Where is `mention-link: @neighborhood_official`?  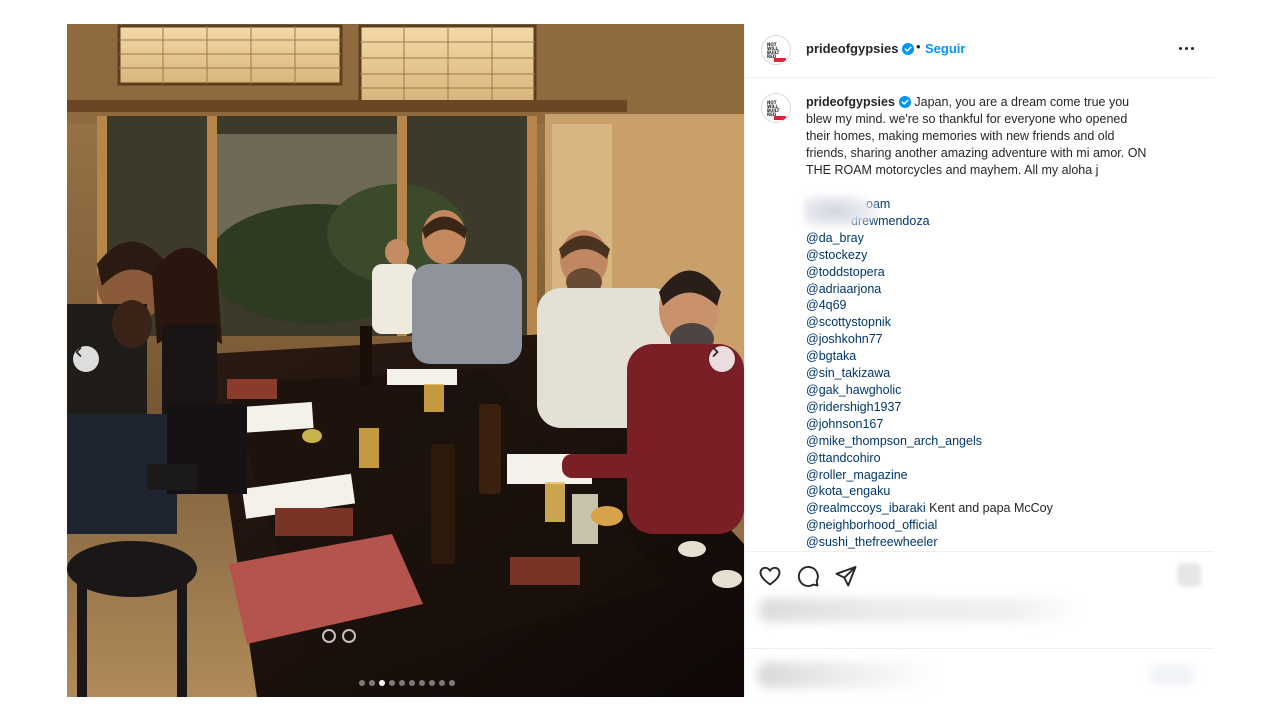
mention-link: @neighborhood_official is located at coordinates (978, 525).